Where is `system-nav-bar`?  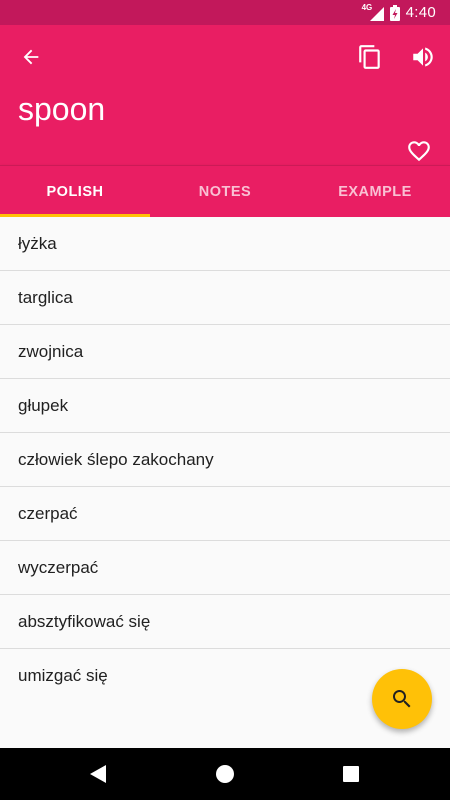 system-nav-bar is located at coordinates (225, 774).